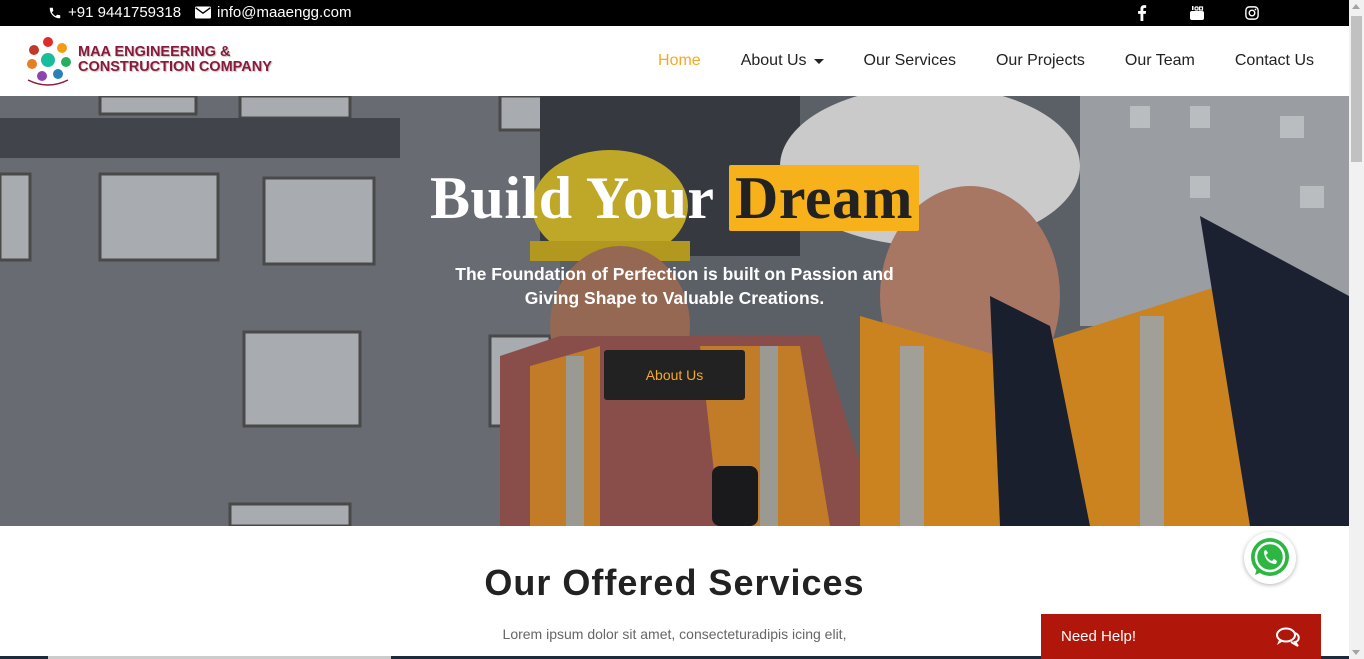  What do you see at coordinates (910, 61) in the screenshot?
I see `nav-our-services: Our Services` at bounding box center [910, 61].